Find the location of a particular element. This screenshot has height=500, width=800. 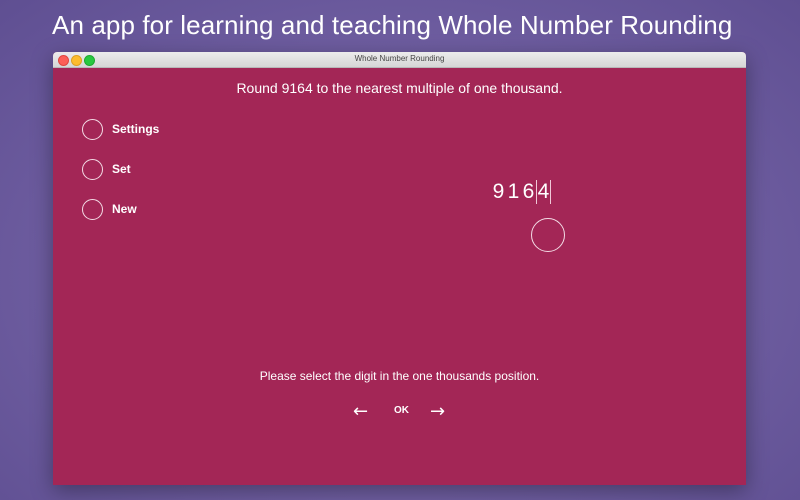

new-circle-icon is located at coordinates (92, 209).